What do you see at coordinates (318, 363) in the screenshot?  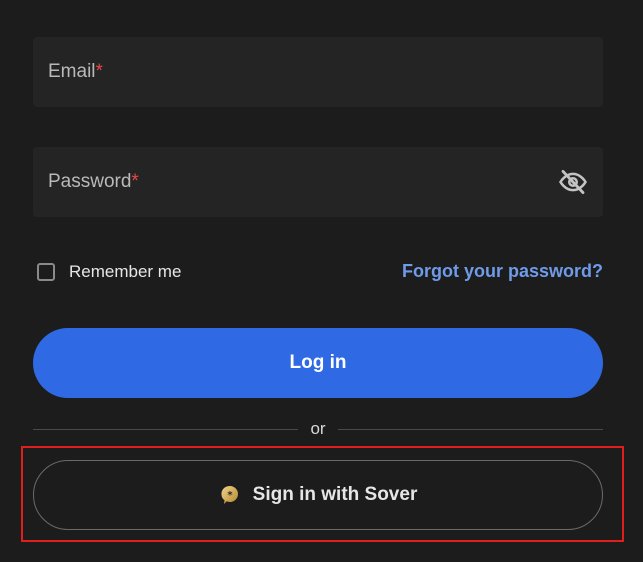 I see `login-button: Log in` at bounding box center [318, 363].